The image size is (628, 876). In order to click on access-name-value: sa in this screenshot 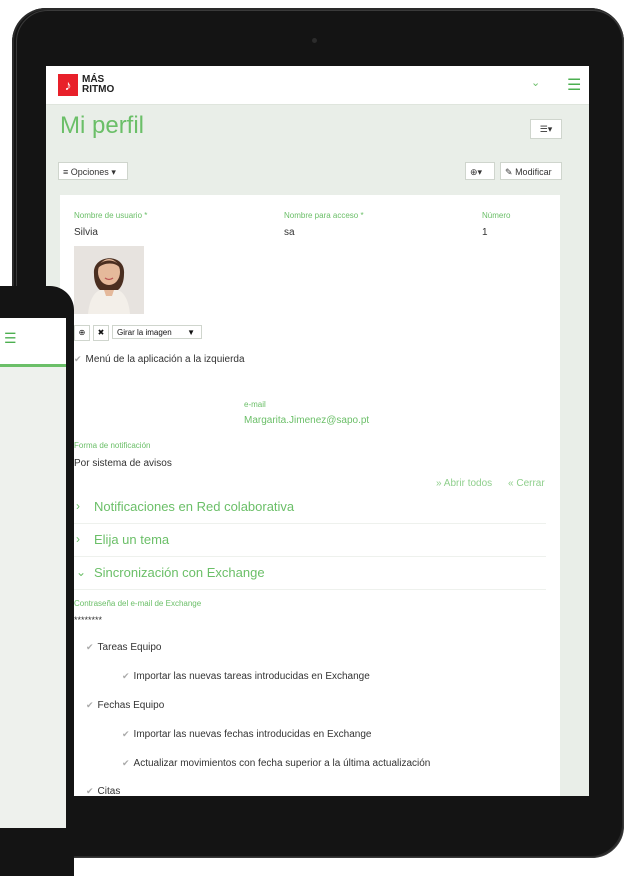, I will do `click(289, 232)`.